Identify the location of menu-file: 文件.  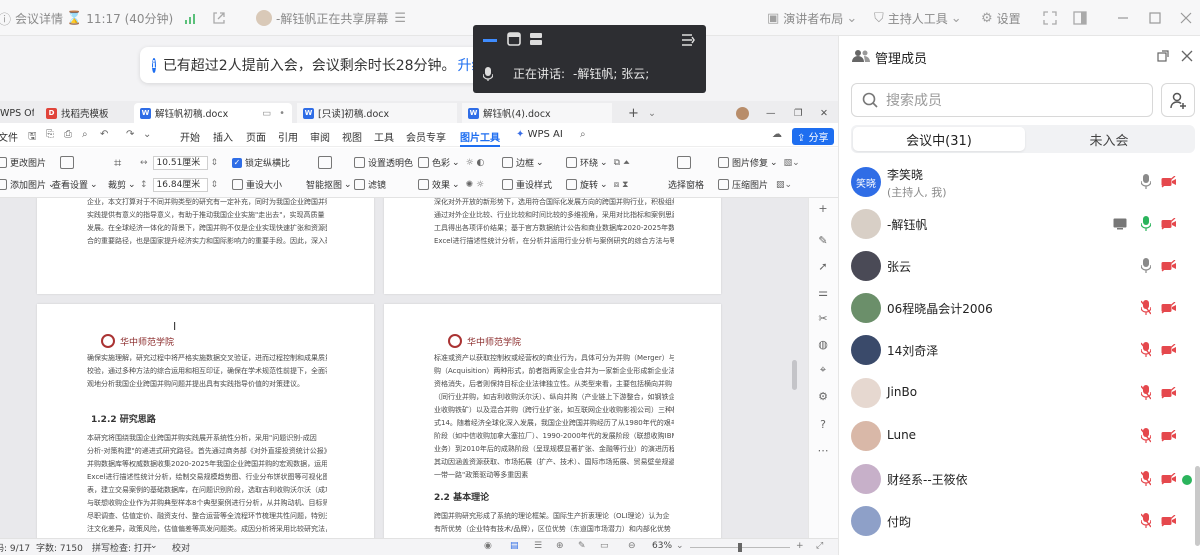
(9, 136).